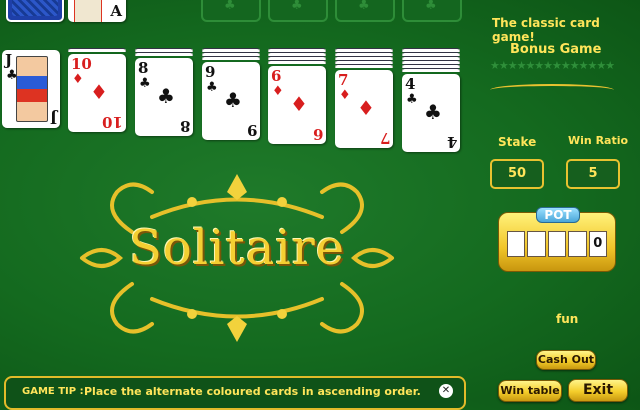 Image resolution: width=640 pixels, height=410 pixels. I want to click on tableau-card-7: 4 ♣ ♣ 4, so click(431, 113).